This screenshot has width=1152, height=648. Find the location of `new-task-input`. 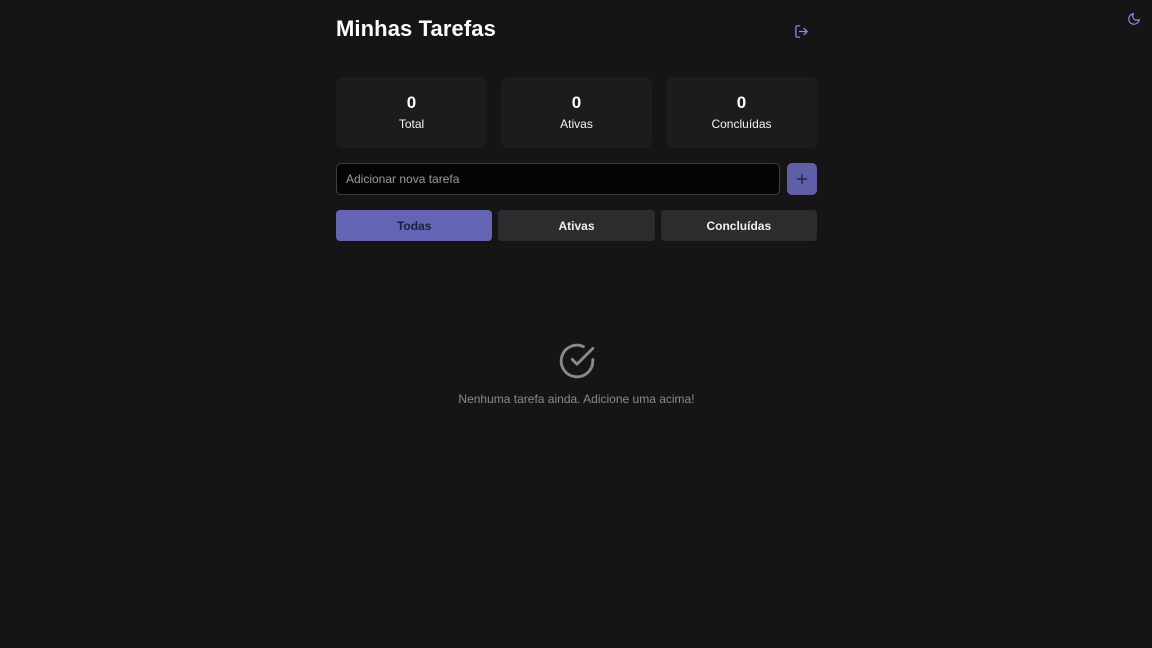

new-task-input is located at coordinates (558, 179).